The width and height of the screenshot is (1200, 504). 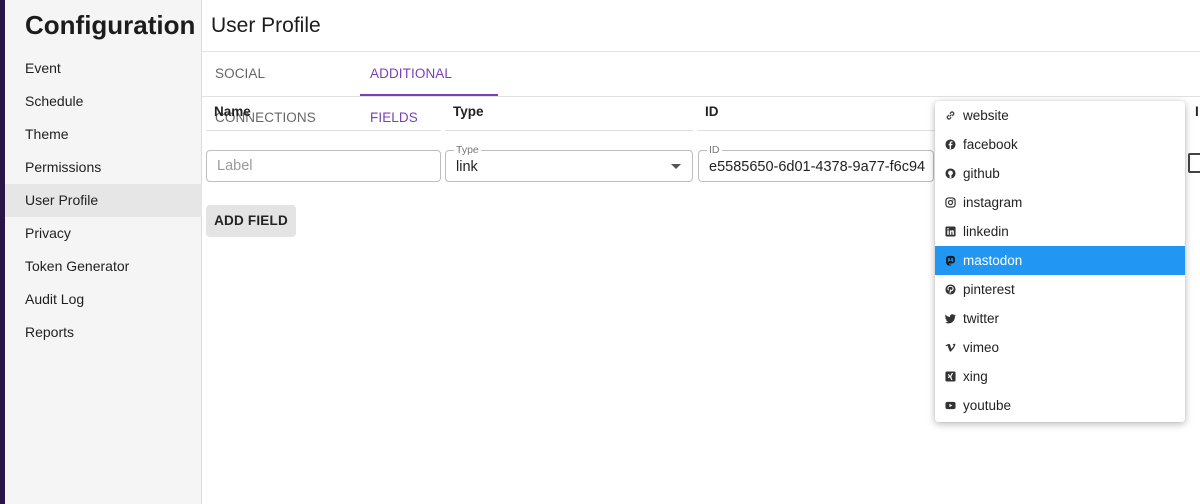 I want to click on id-field: ID e5585650-6d01-4378-9a77-f6c94, so click(x=816, y=163).